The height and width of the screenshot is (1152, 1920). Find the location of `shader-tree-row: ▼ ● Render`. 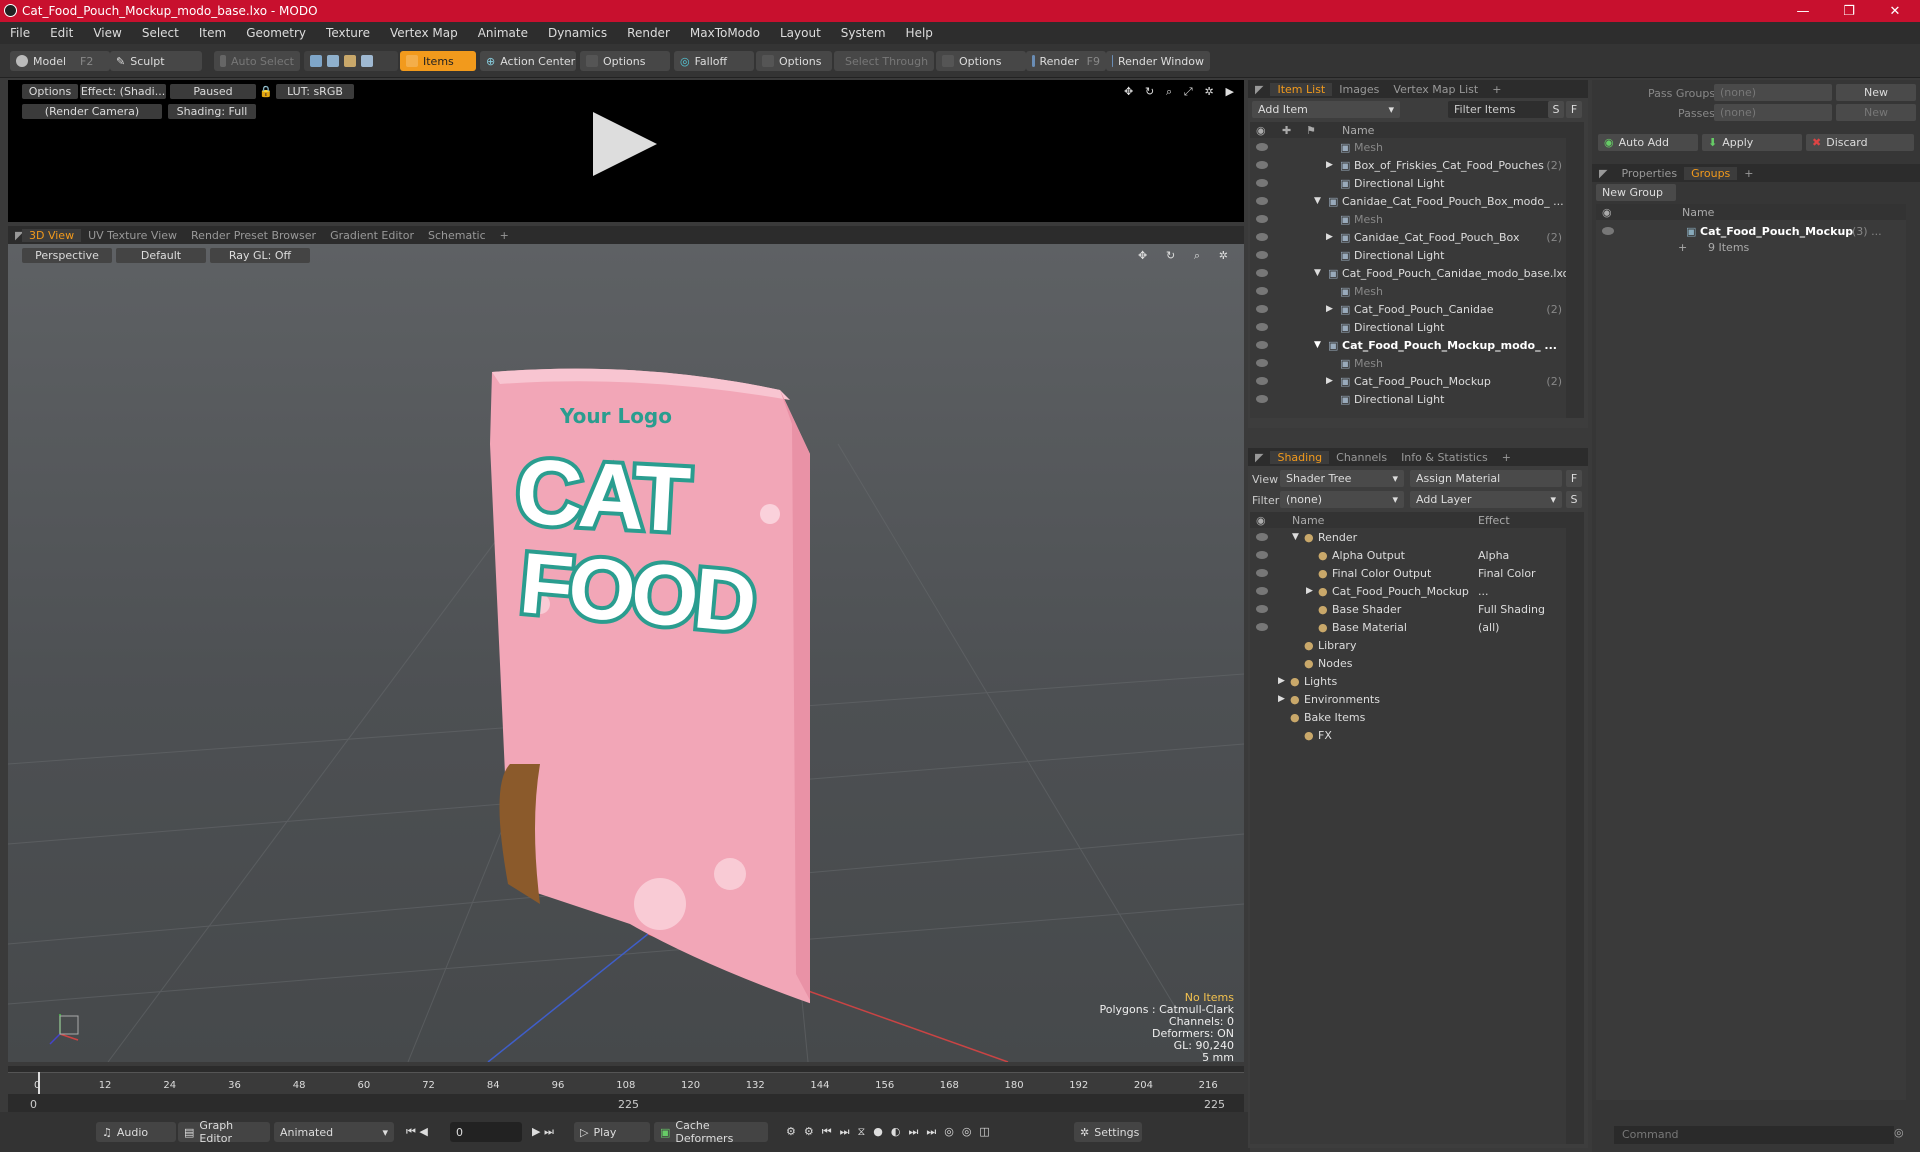

shader-tree-row: ▼ ● Render is located at coordinates (1408, 537).